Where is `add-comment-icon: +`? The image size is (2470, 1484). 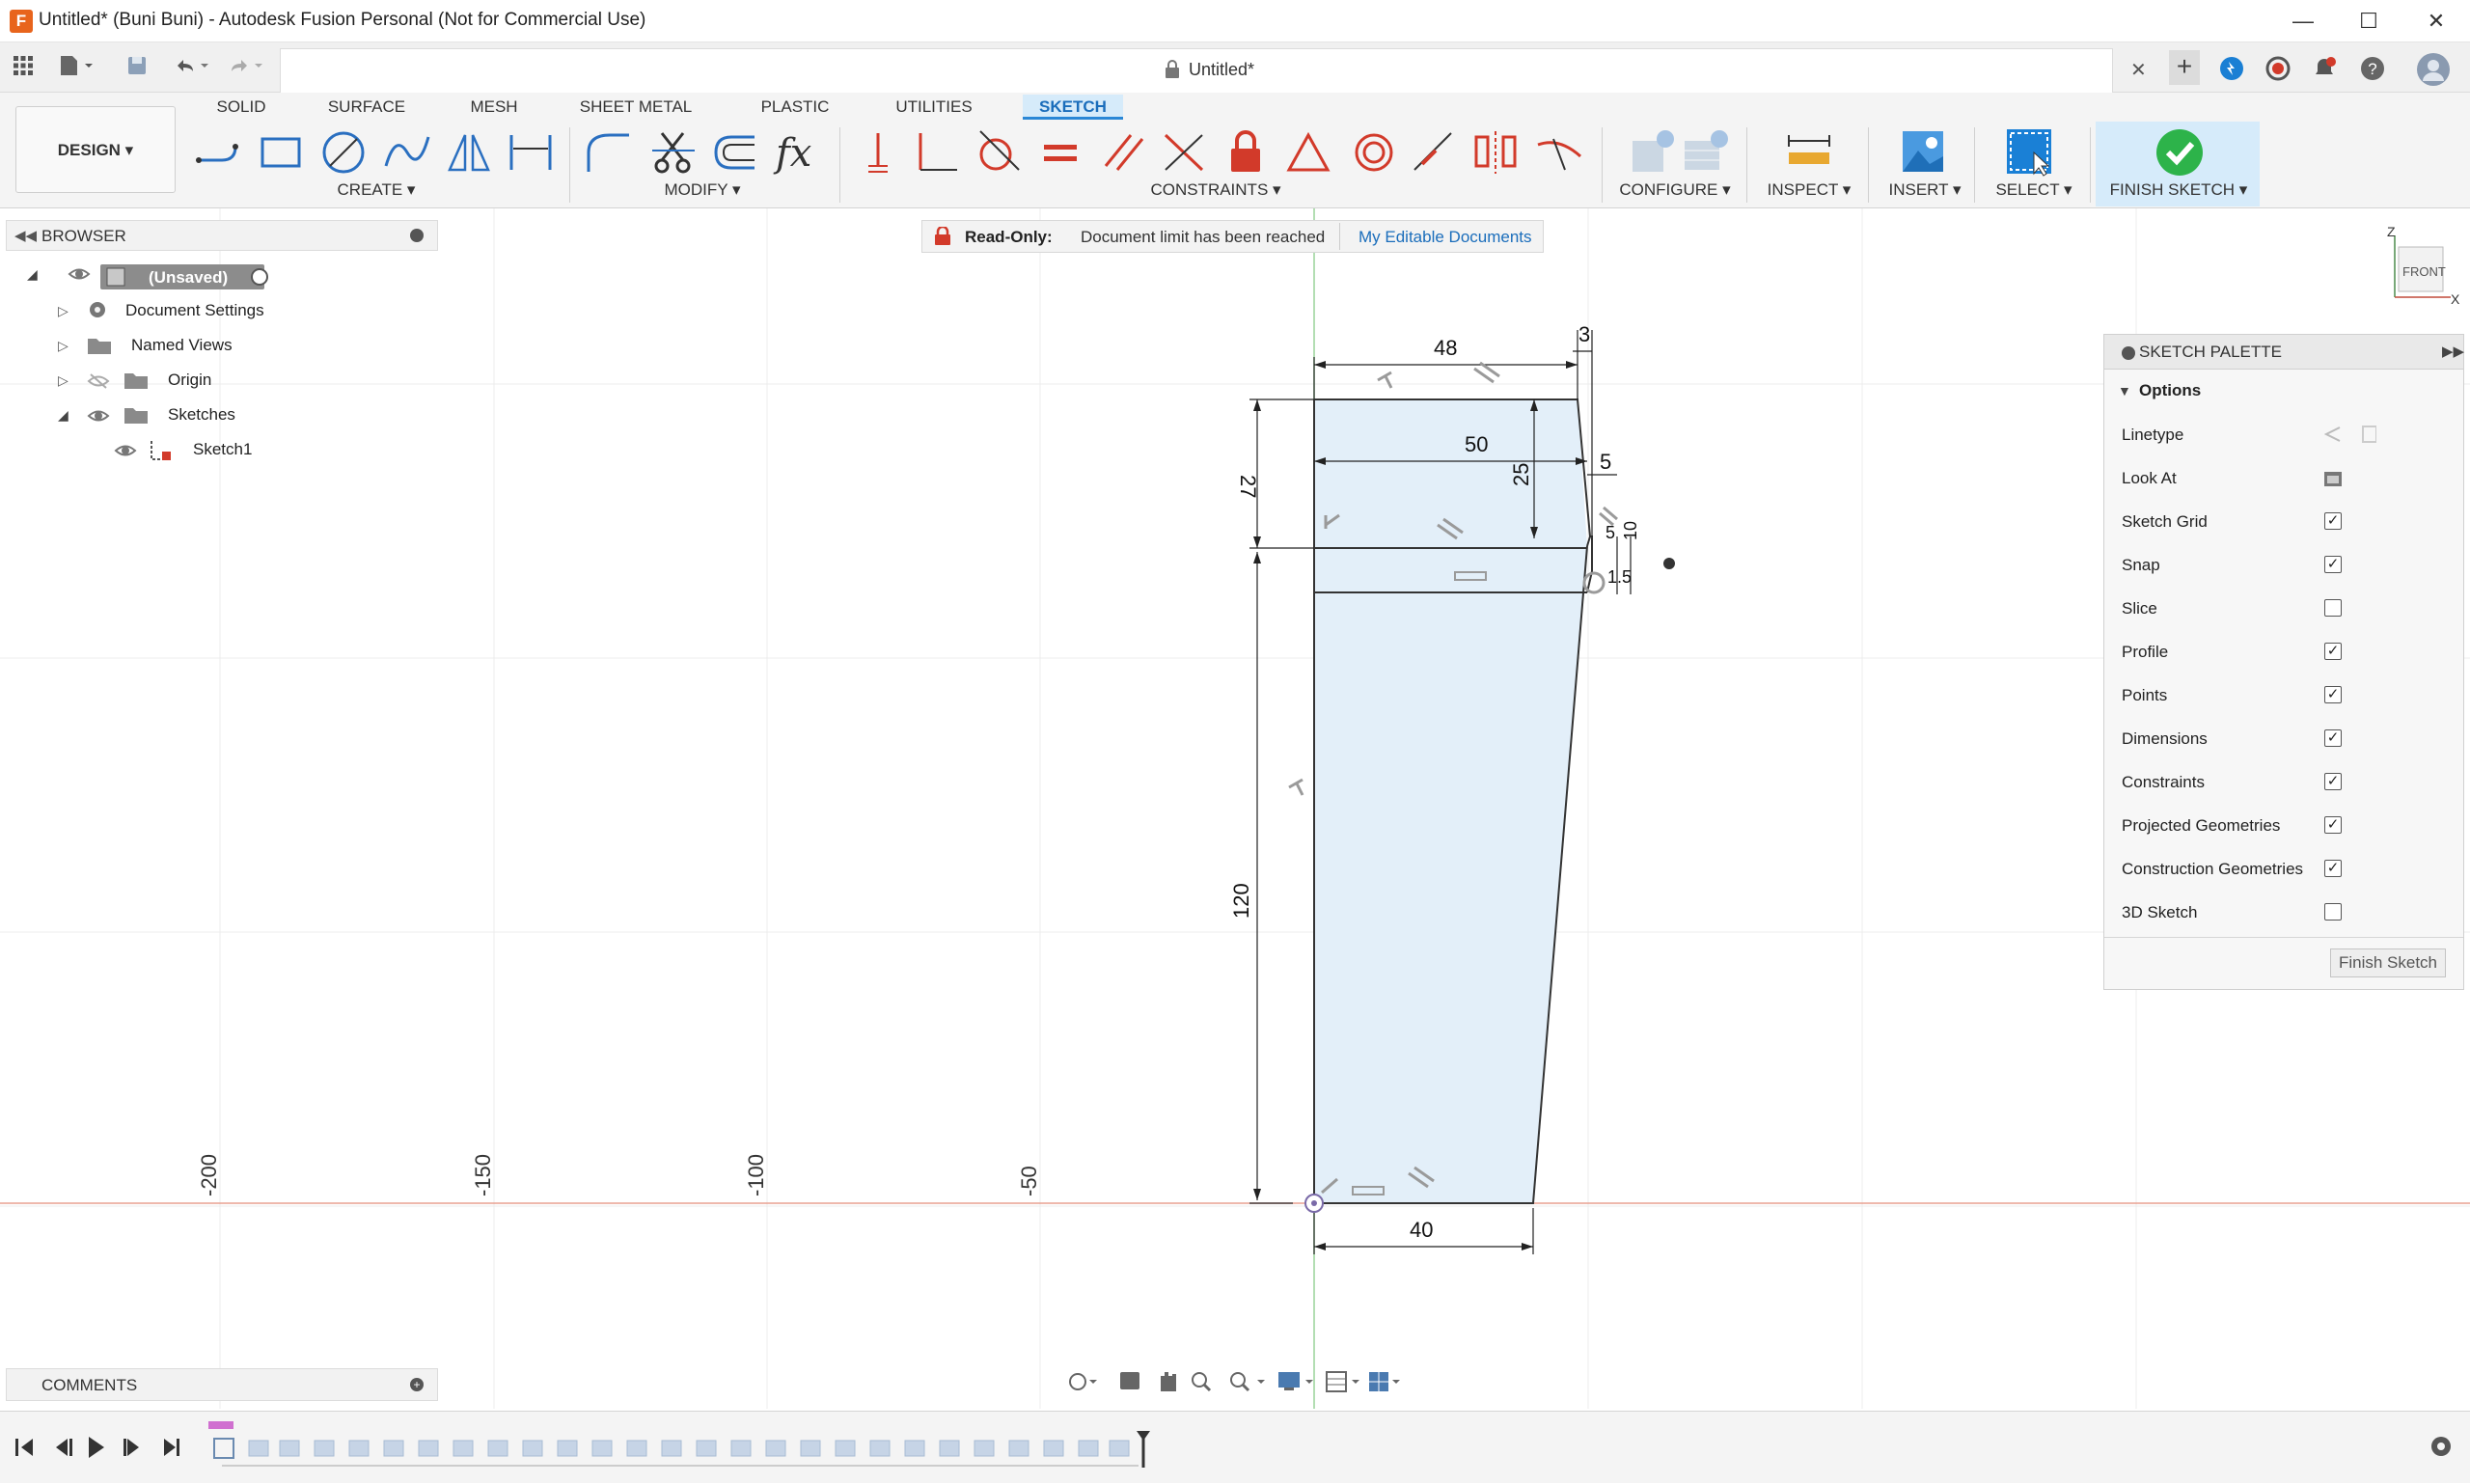 add-comment-icon: + is located at coordinates (417, 1384).